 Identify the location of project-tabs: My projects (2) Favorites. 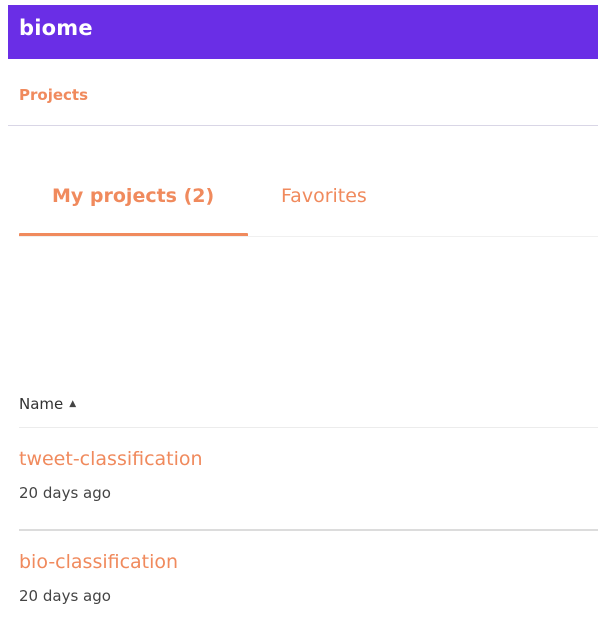
(308, 201).